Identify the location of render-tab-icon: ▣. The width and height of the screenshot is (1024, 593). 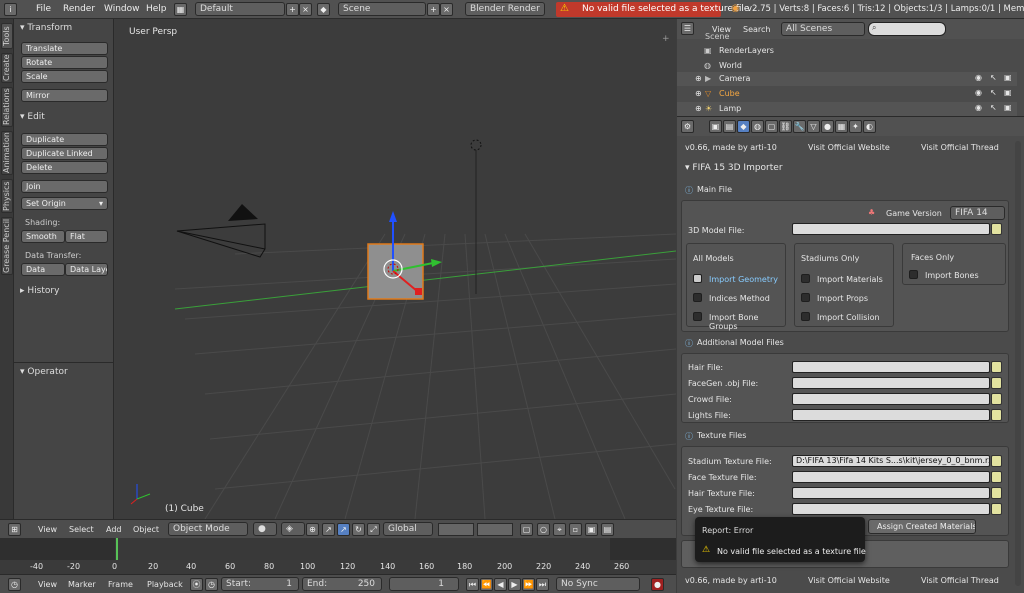
(715, 126).